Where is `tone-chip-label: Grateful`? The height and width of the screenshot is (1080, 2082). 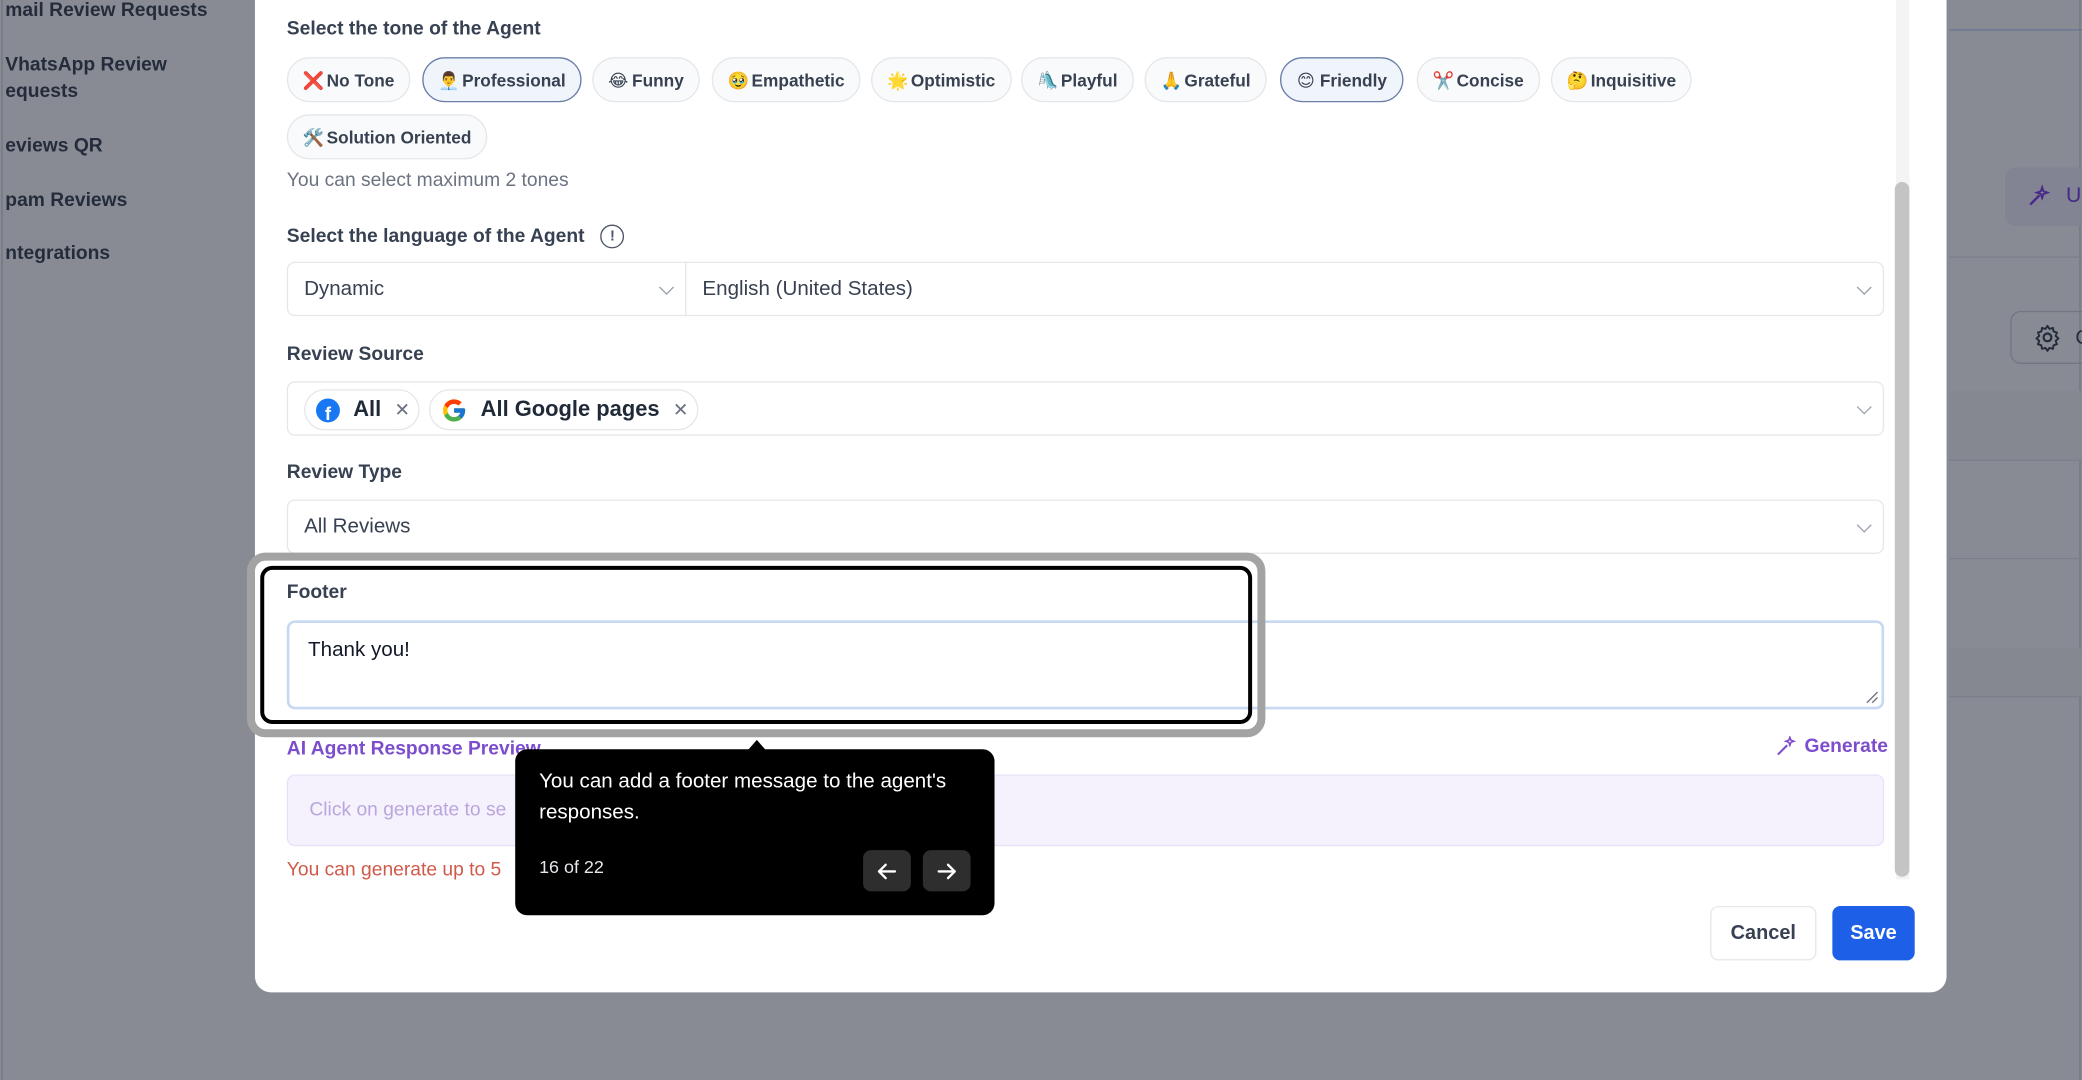 tone-chip-label: Grateful is located at coordinates (1217, 79).